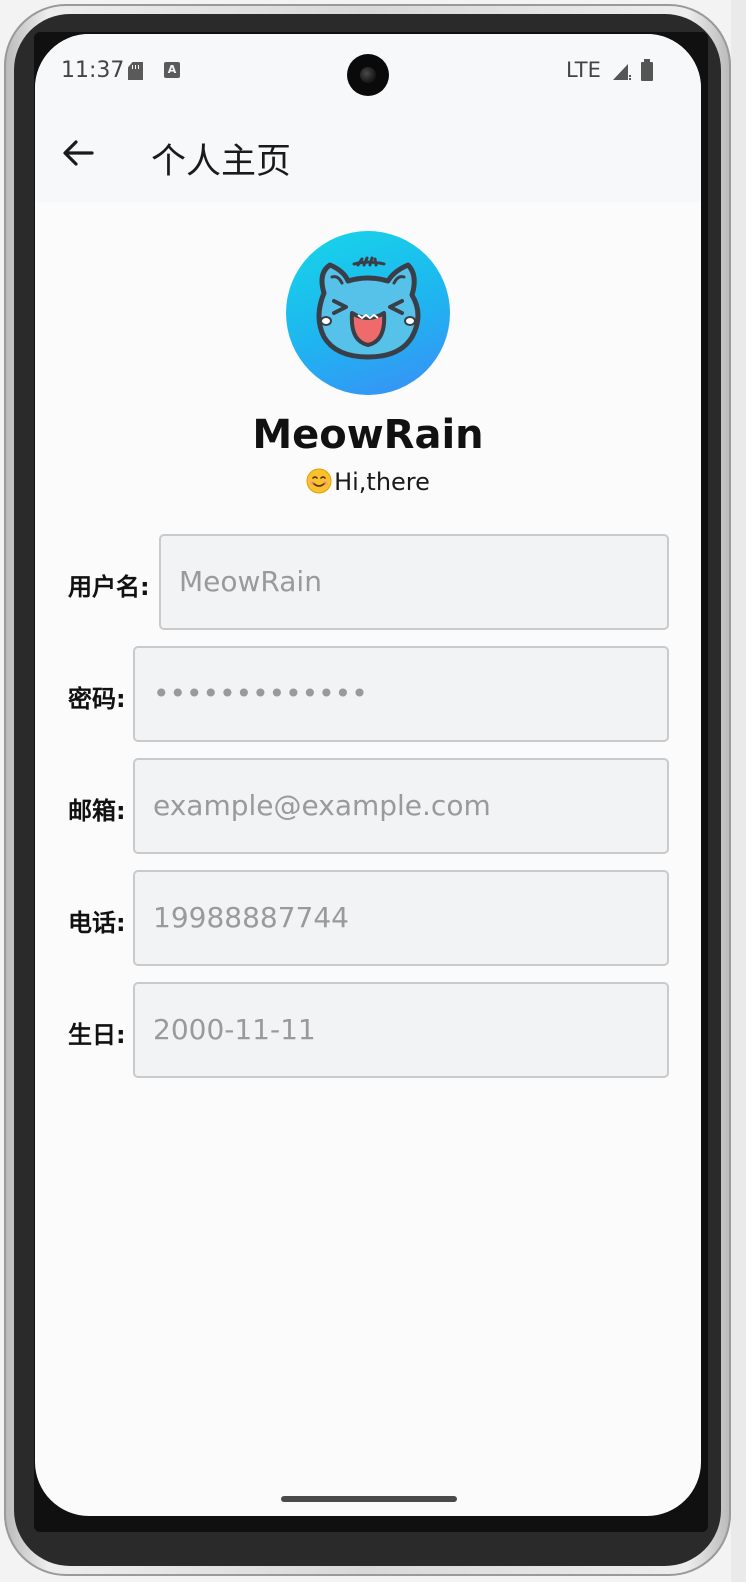 This screenshot has width=746, height=1582. What do you see at coordinates (172, 70) in the screenshot?
I see `a-notification-icon: A` at bounding box center [172, 70].